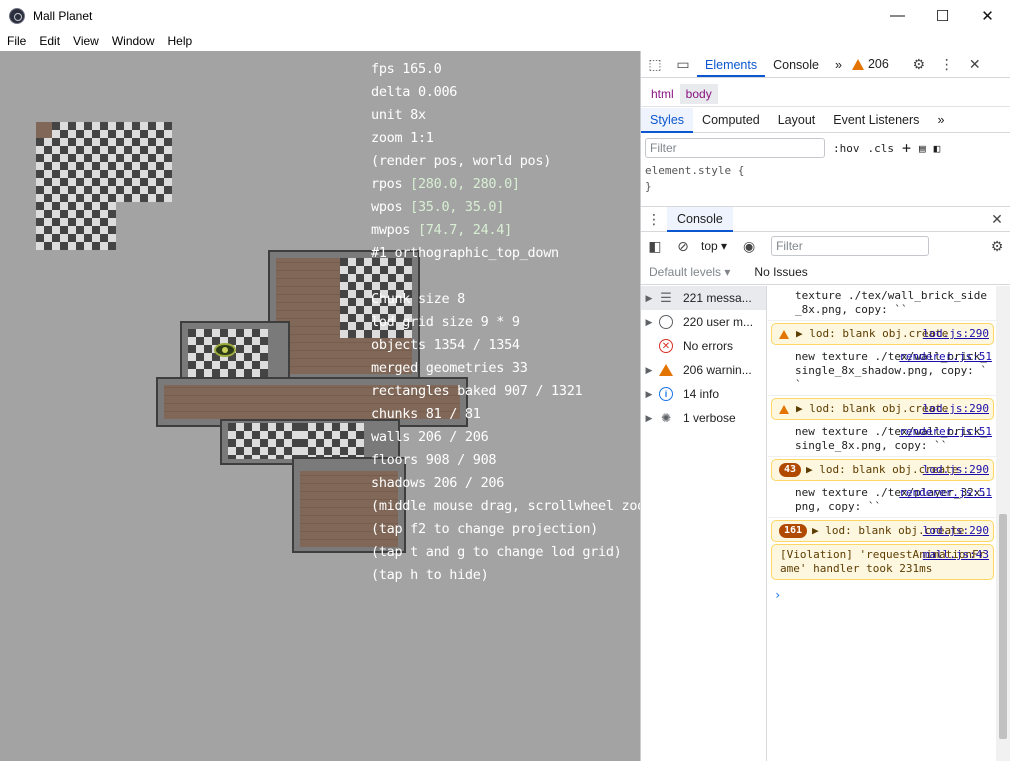 This screenshot has height=761, width=1010. What do you see at coordinates (975, 64) in the screenshot?
I see `close-devtools-icon: ✕` at bounding box center [975, 64].